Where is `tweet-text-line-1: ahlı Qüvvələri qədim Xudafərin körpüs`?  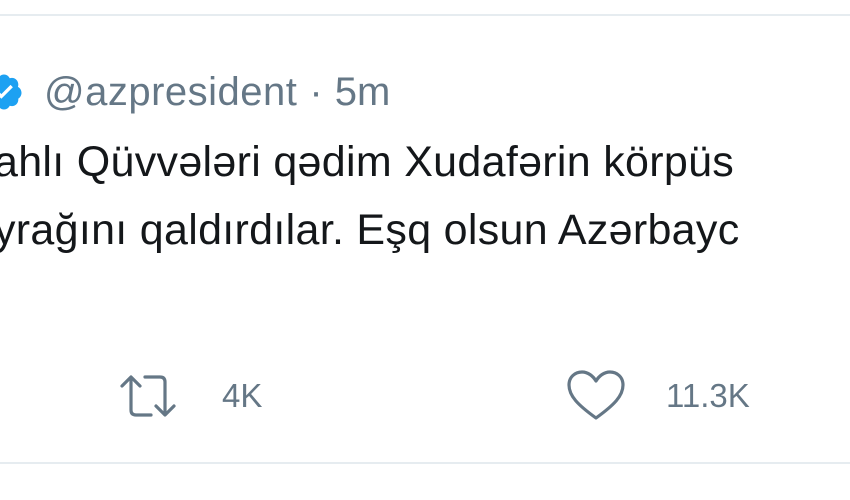 tweet-text-line-1: ahlı Qüvvələri qədim Xudafərin körpüs is located at coordinates (367, 162).